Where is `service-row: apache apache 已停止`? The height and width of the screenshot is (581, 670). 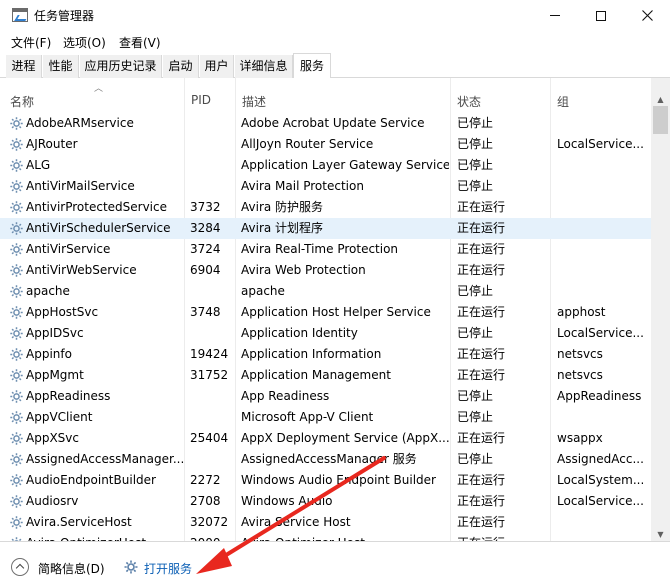 service-row: apache apache 已停止 is located at coordinates (325, 291).